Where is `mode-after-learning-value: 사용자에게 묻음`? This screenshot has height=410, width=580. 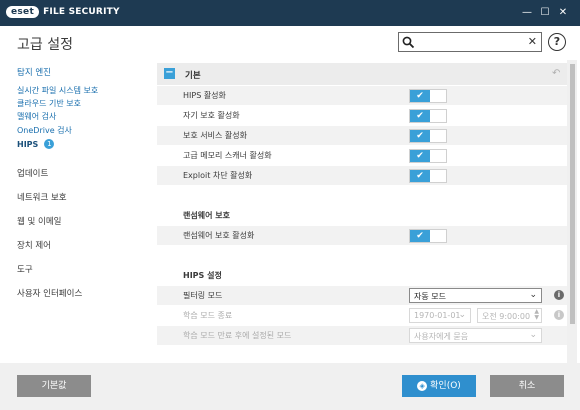
mode-after-learning-value: 사용자에게 묻음 is located at coordinates (441, 336).